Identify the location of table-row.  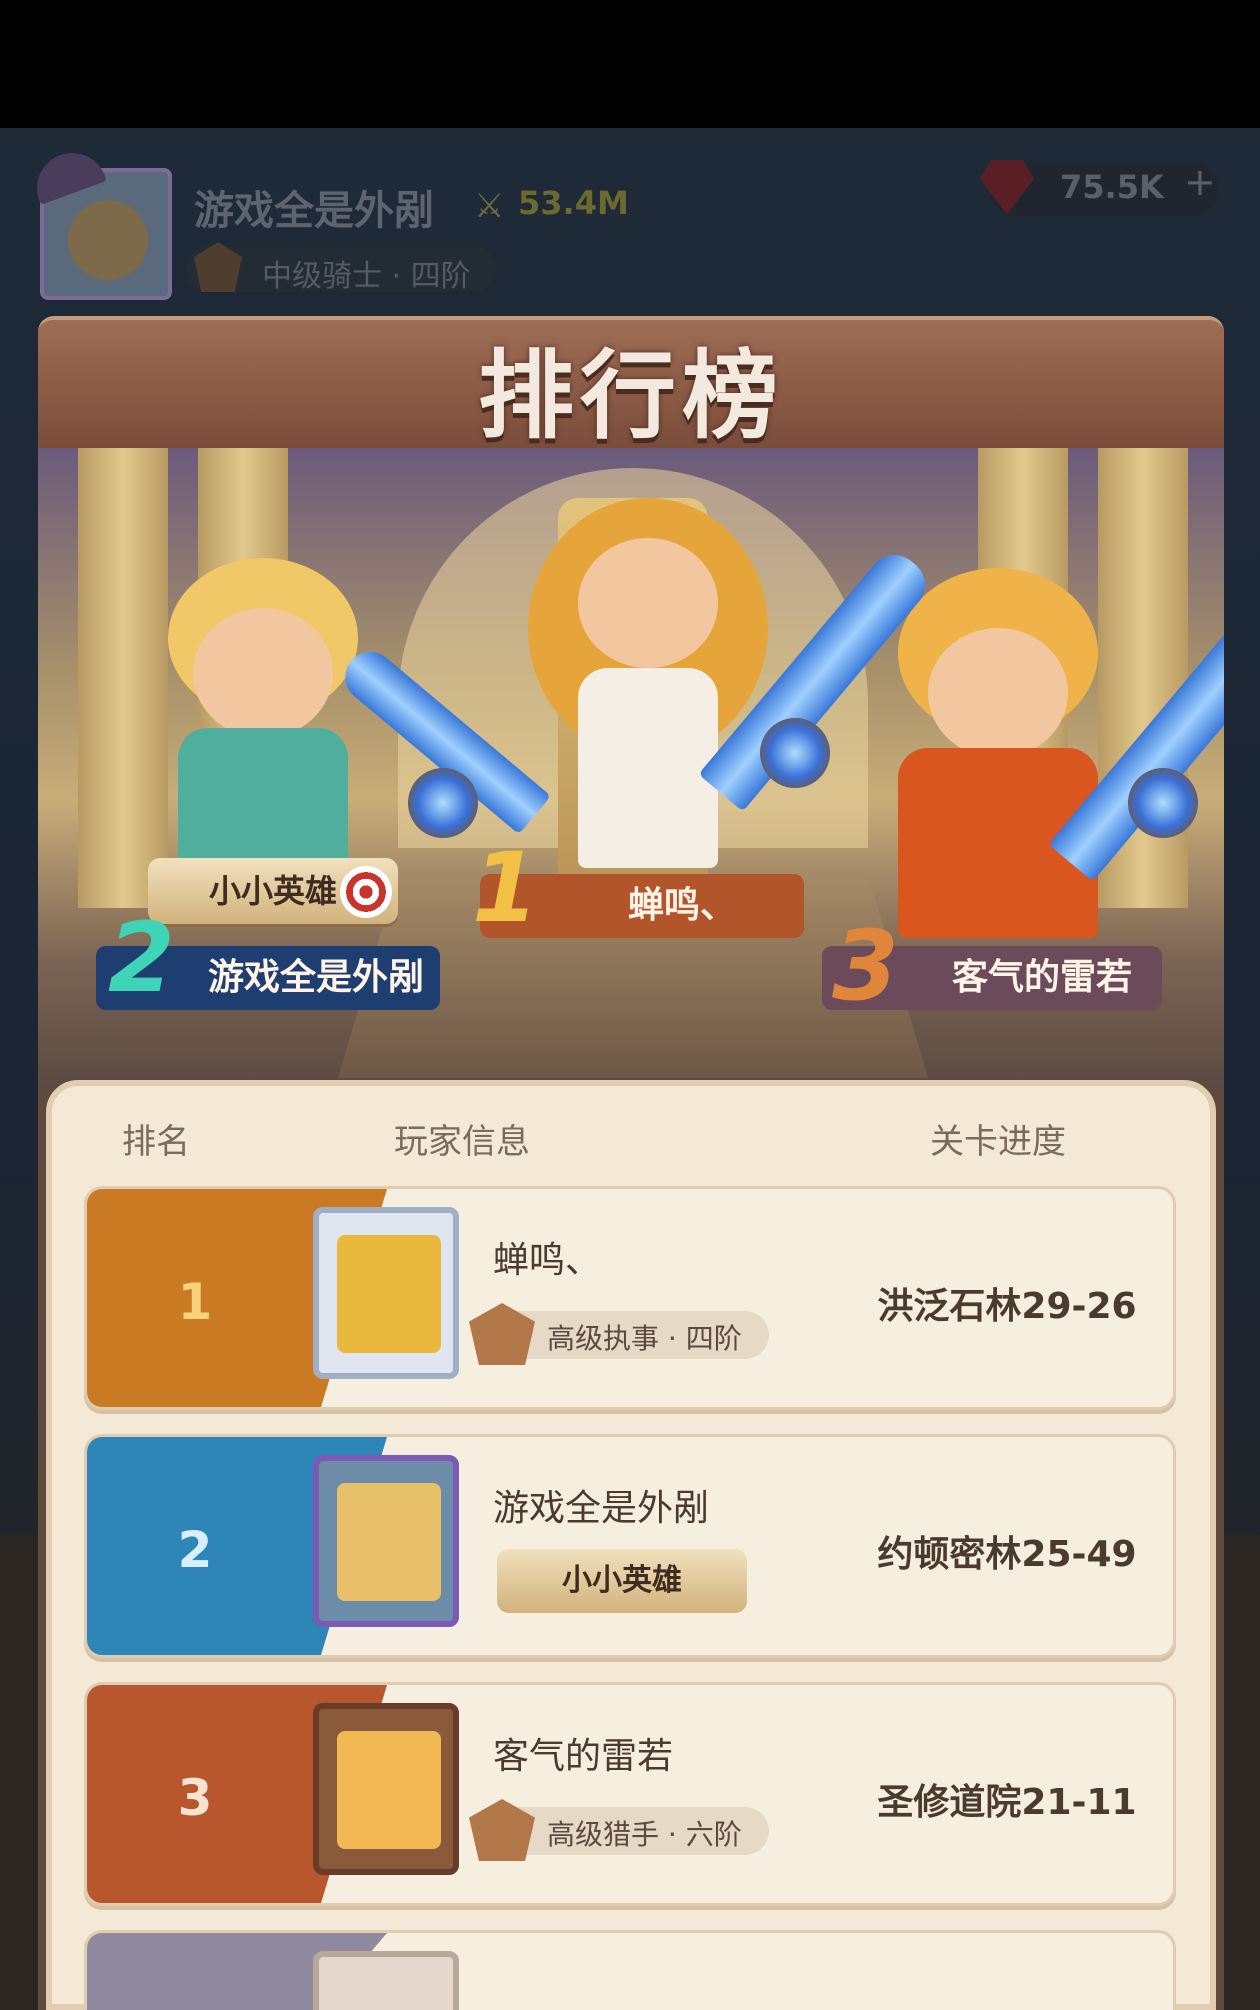
(630, 1970).